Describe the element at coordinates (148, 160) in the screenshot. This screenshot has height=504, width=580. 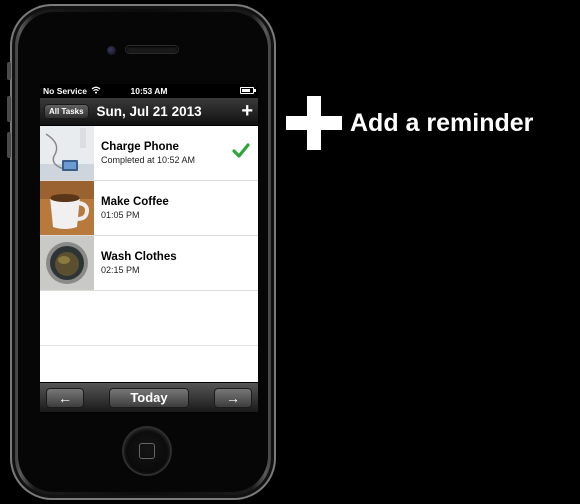
I see `task-subtitle: Completed at 10:52 AM` at that location.